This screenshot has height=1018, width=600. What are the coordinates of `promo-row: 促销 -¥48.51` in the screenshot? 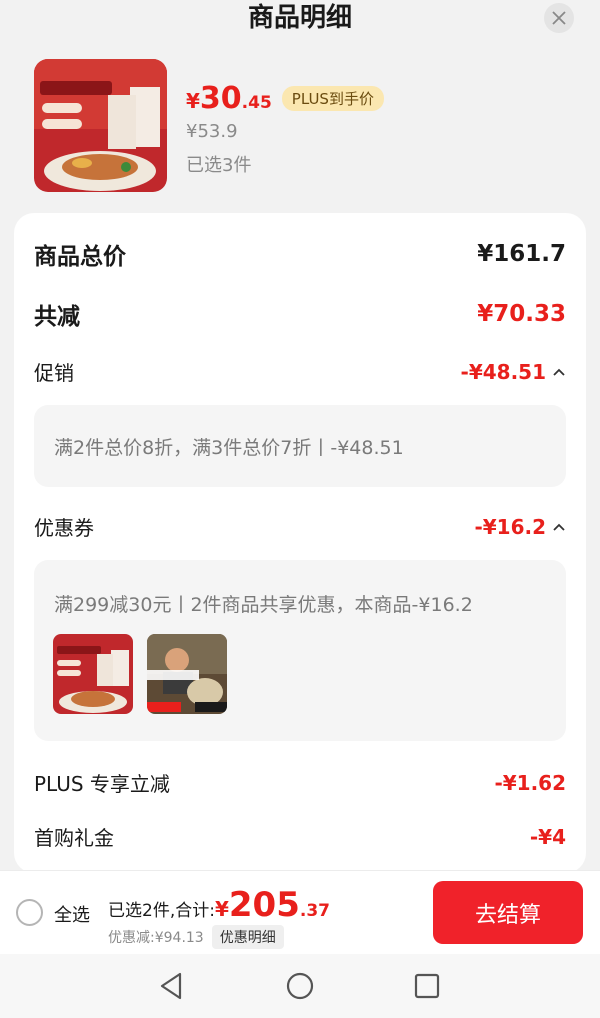 It's located at (300, 371).